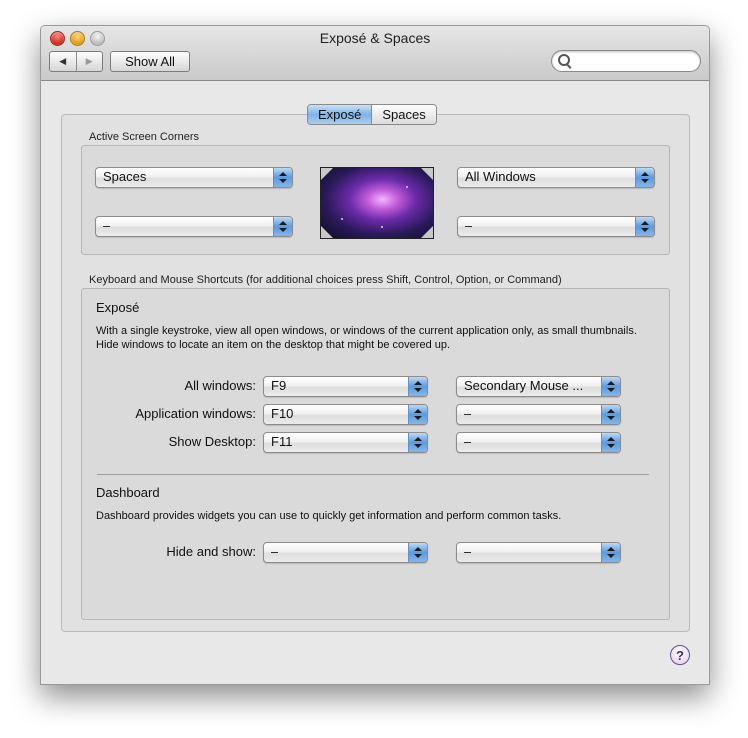 The image size is (748, 738). Describe the element at coordinates (403, 114) in the screenshot. I see `tab-spaces: Spaces` at that location.